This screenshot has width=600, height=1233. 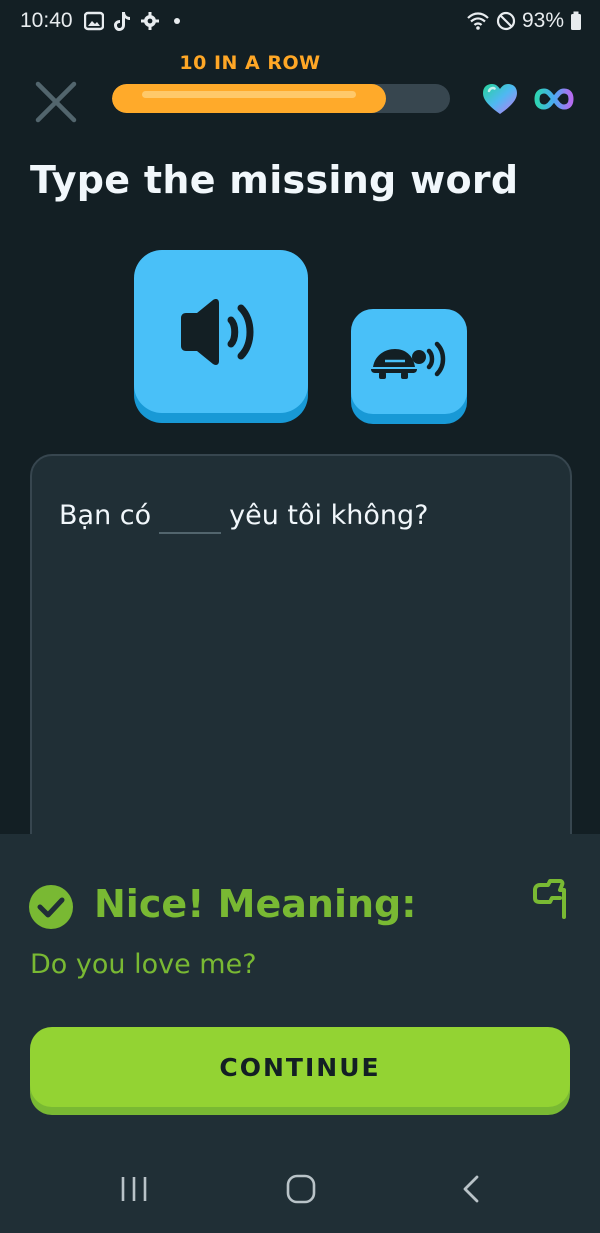 What do you see at coordinates (500, 99) in the screenshot?
I see `heart-icon` at bounding box center [500, 99].